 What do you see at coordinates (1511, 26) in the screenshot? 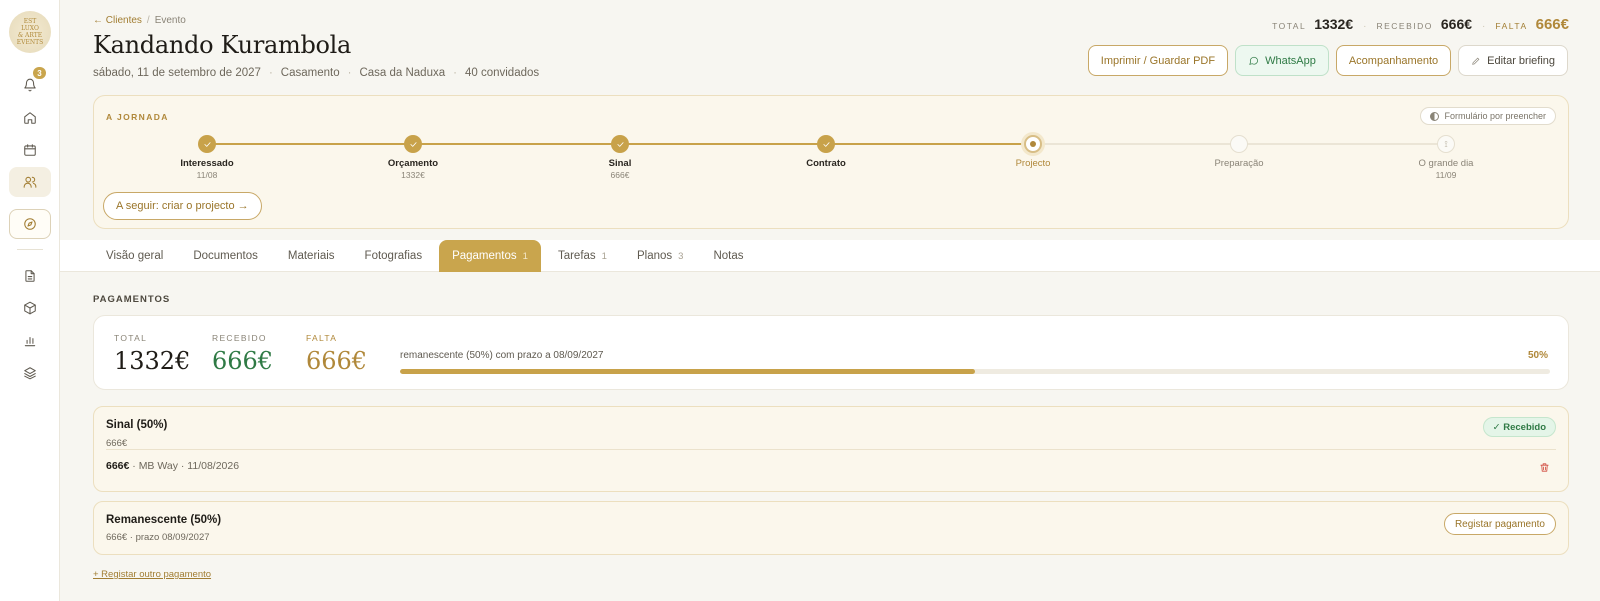
I see `missing-label: FALTA` at bounding box center [1511, 26].